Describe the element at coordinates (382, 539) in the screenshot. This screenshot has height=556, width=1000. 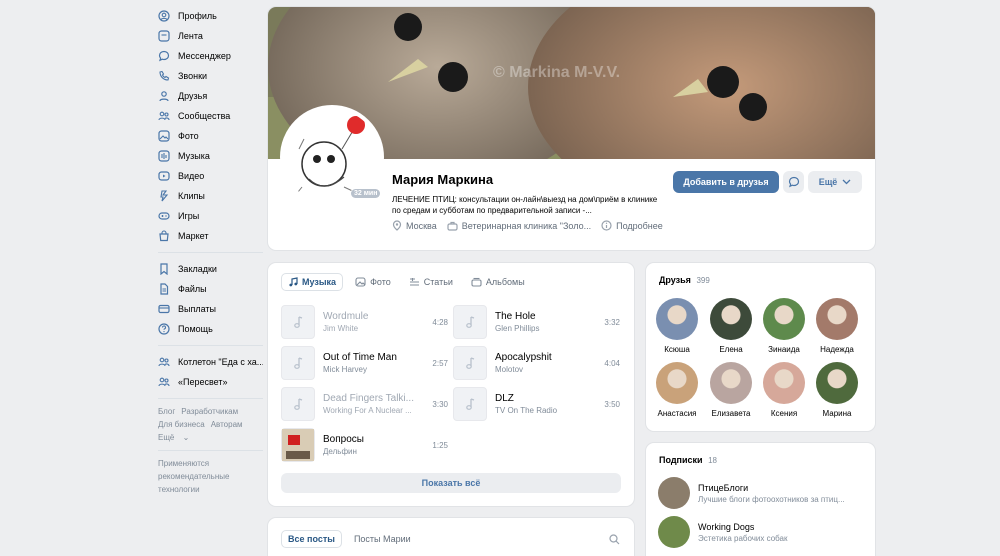
I see `tab-maria-posts: Посты Марии` at that location.